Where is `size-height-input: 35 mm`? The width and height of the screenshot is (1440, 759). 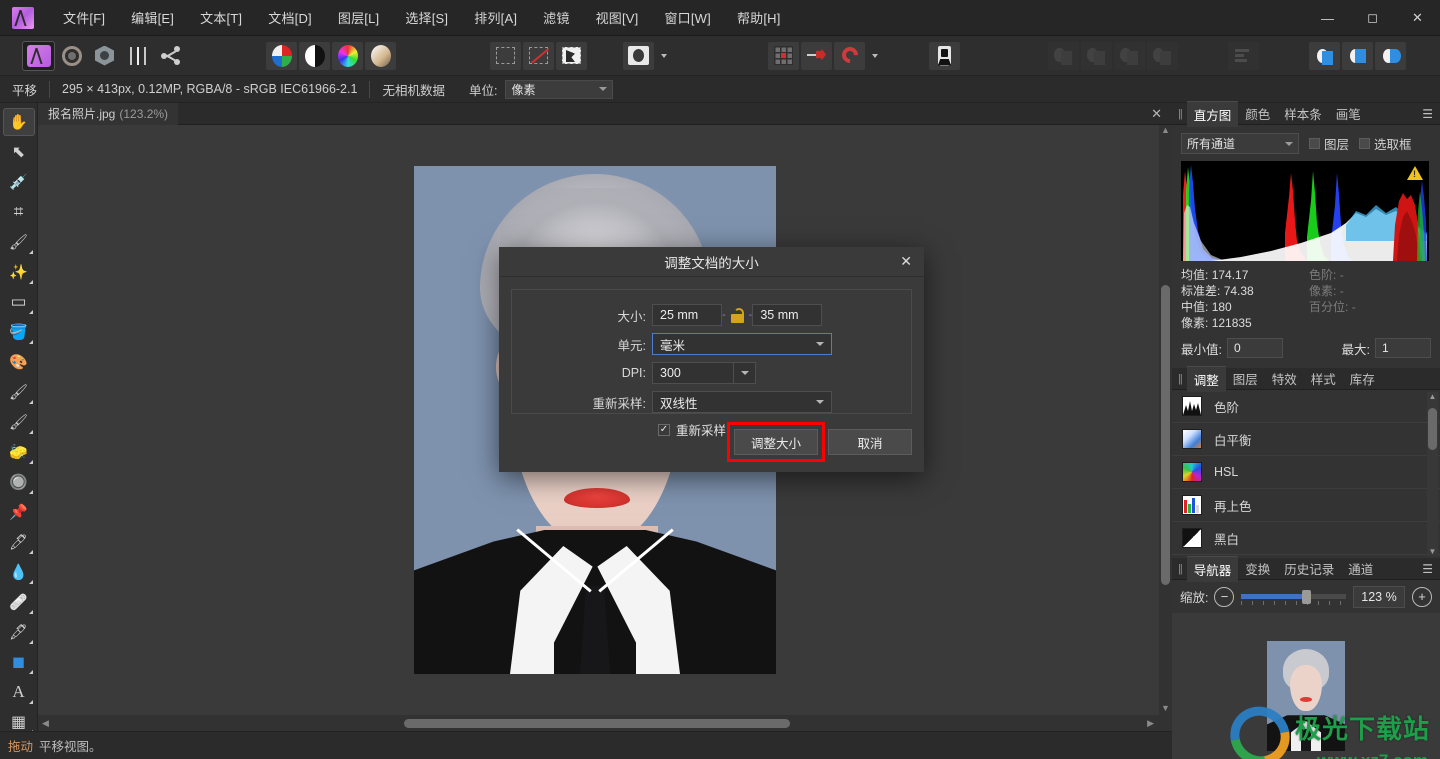 size-height-input: 35 mm is located at coordinates (787, 315).